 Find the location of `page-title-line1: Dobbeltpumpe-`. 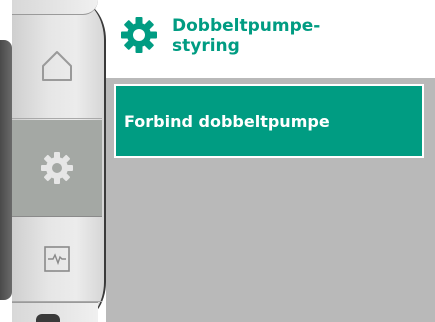

page-title-line1: Dobbeltpumpe- is located at coordinates (246, 26).